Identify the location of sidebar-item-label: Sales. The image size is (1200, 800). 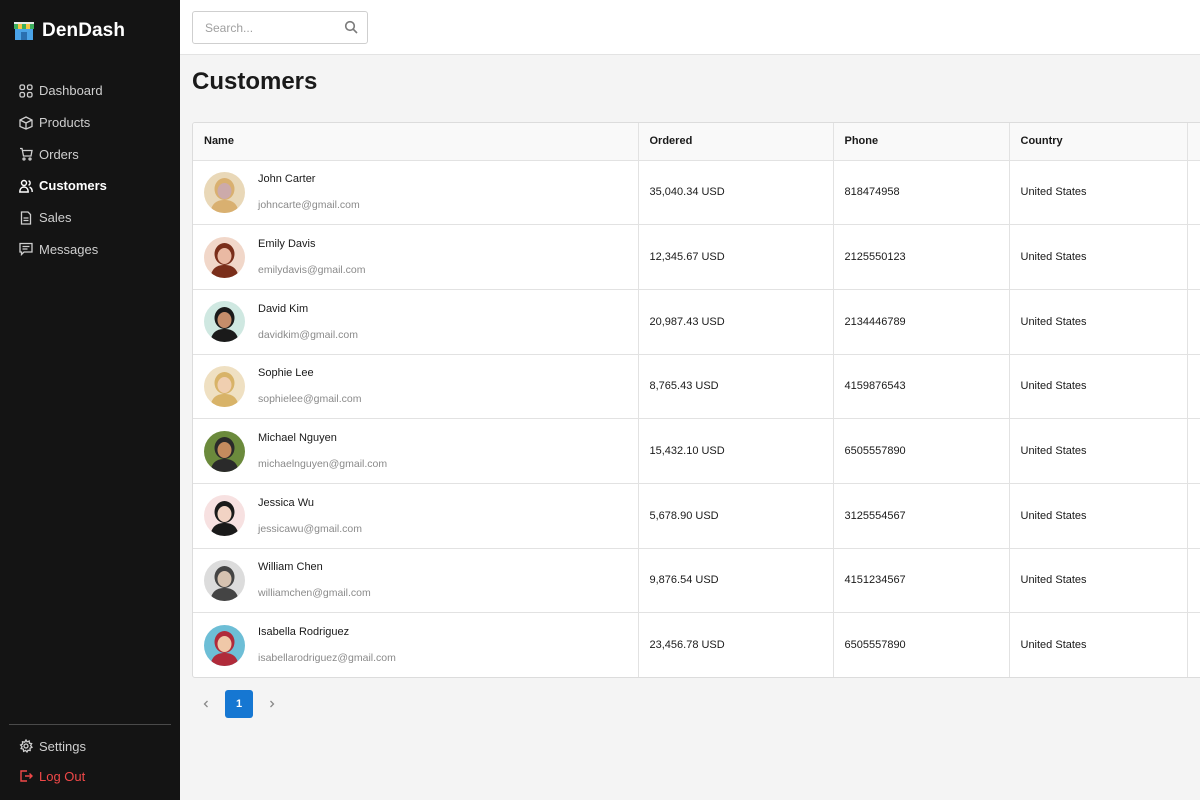
(55, 218).